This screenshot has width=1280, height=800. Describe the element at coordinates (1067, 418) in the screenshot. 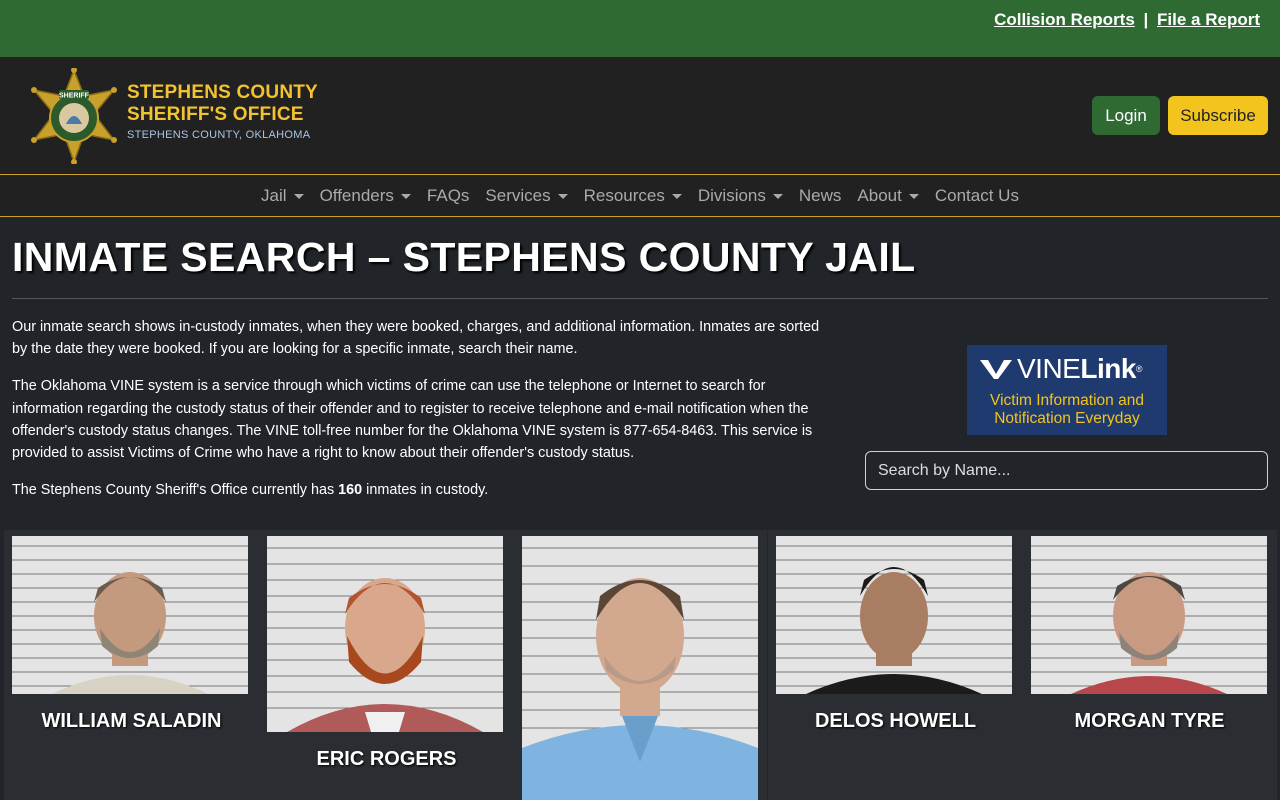

I see `vinelink-tagline-2: Notification Everyday` at that location.